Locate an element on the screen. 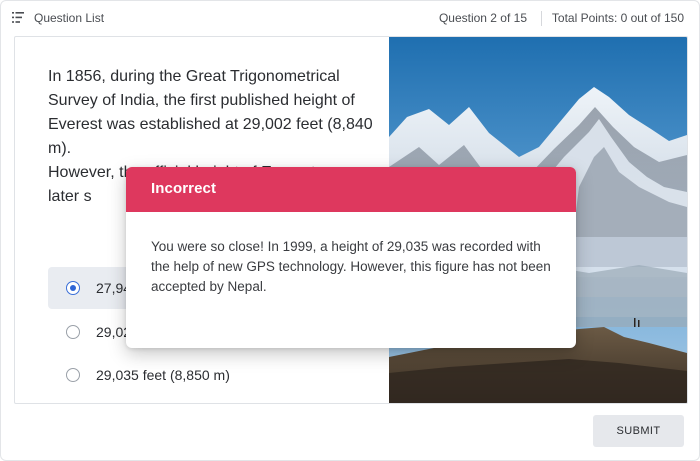 The image size is (700, 461). feedback-title: Incorrect is located at coordinates (184, 188).